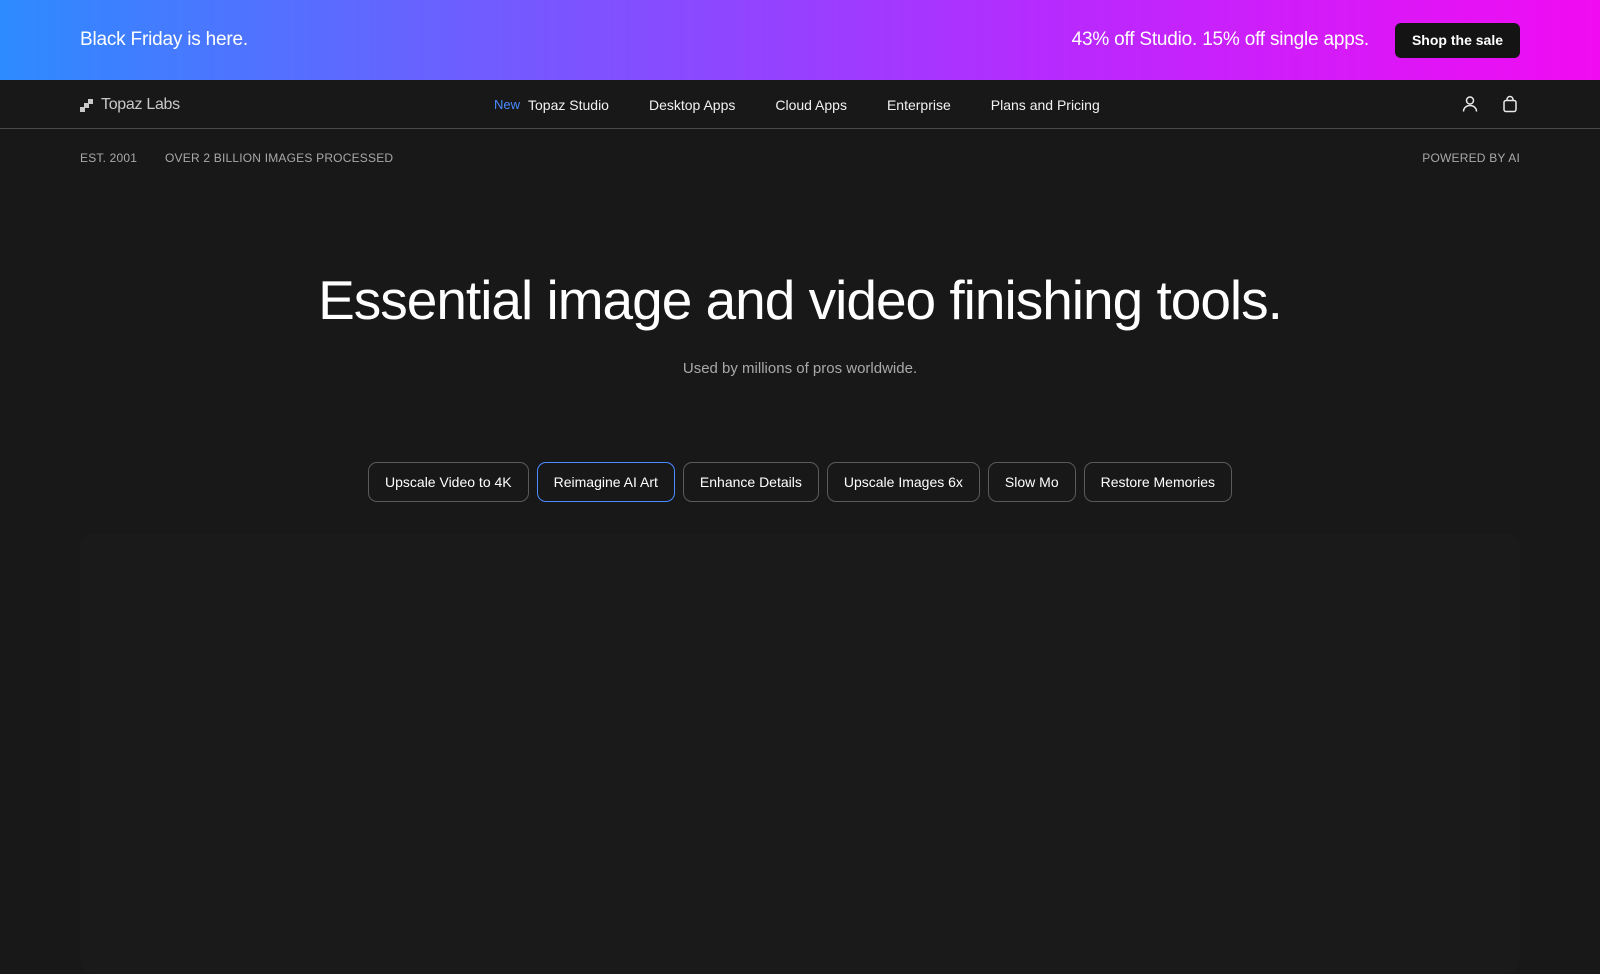  What do you see at coordinates (919, 105) in the screenshot?
I see `nav-item-enterprise: Enterprise` at bounding box center [919, 105].